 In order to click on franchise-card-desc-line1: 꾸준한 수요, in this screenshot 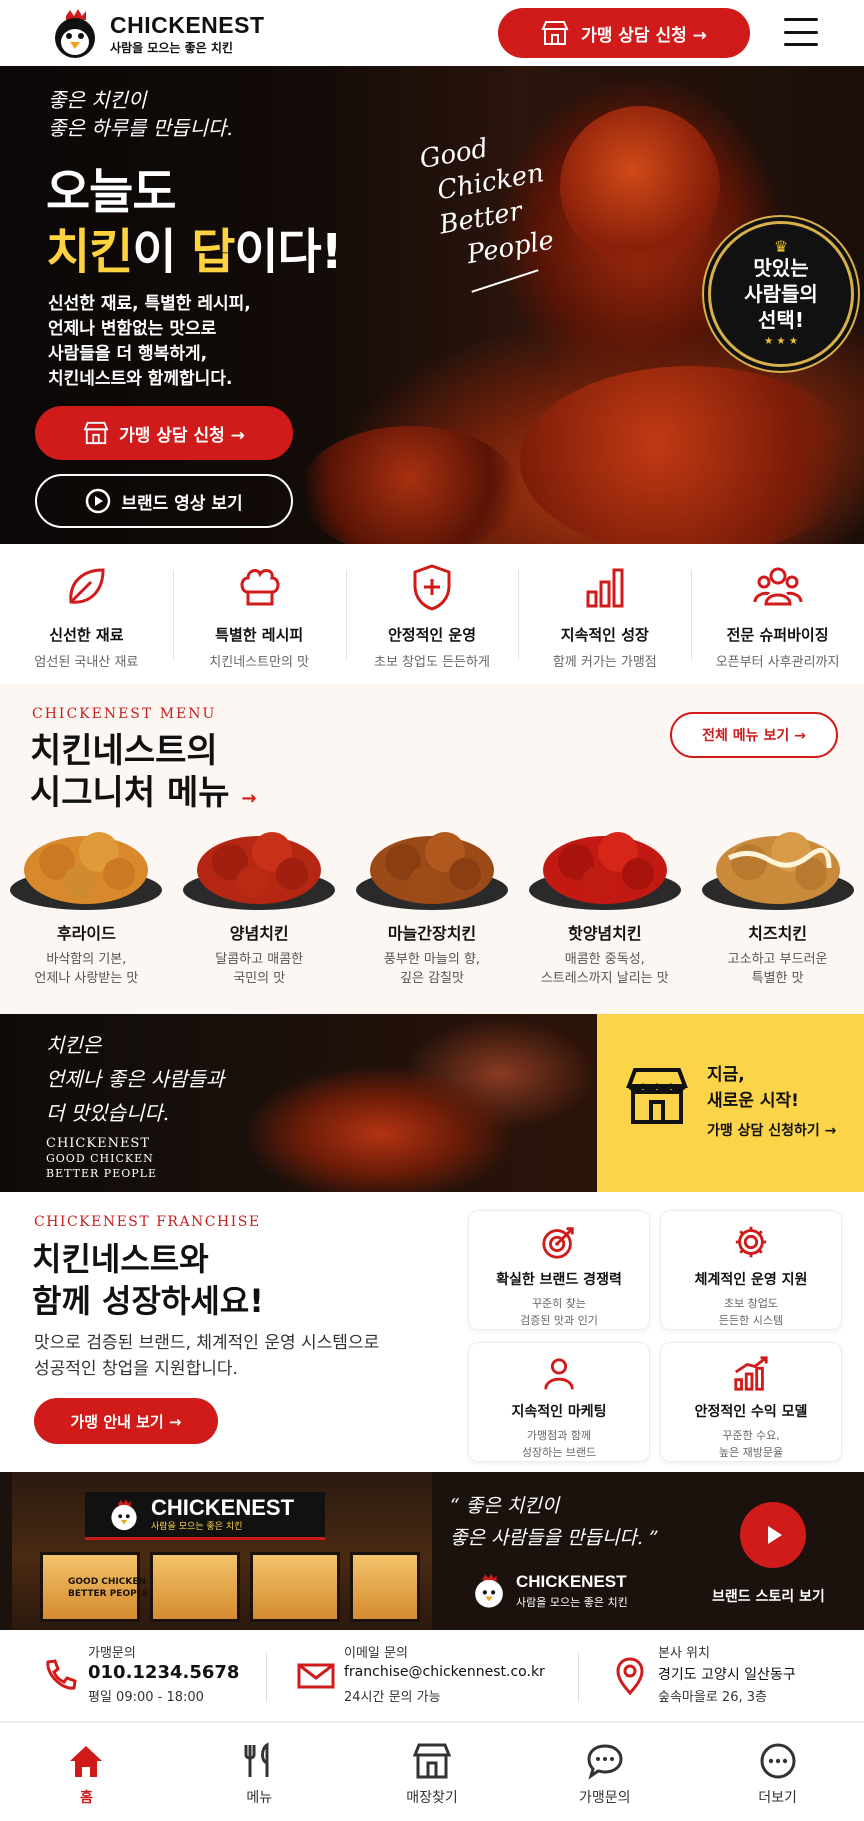, I will do `click(751, 1435)`.